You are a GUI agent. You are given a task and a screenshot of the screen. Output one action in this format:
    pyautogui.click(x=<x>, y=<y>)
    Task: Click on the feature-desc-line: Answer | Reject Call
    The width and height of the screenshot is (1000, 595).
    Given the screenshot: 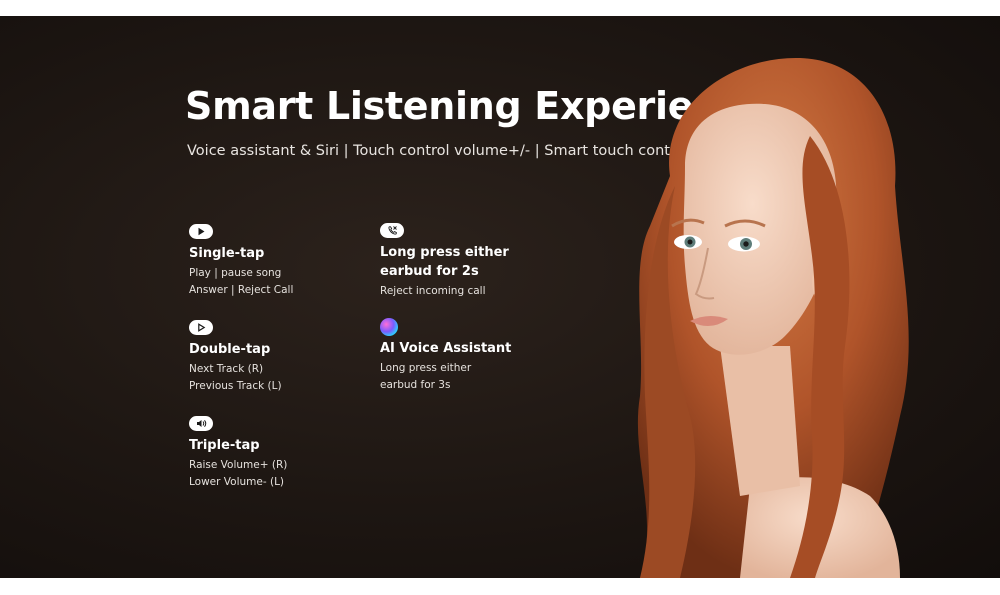 What is the action you would take?
    pyautogui.click(x=241, y=290)
    